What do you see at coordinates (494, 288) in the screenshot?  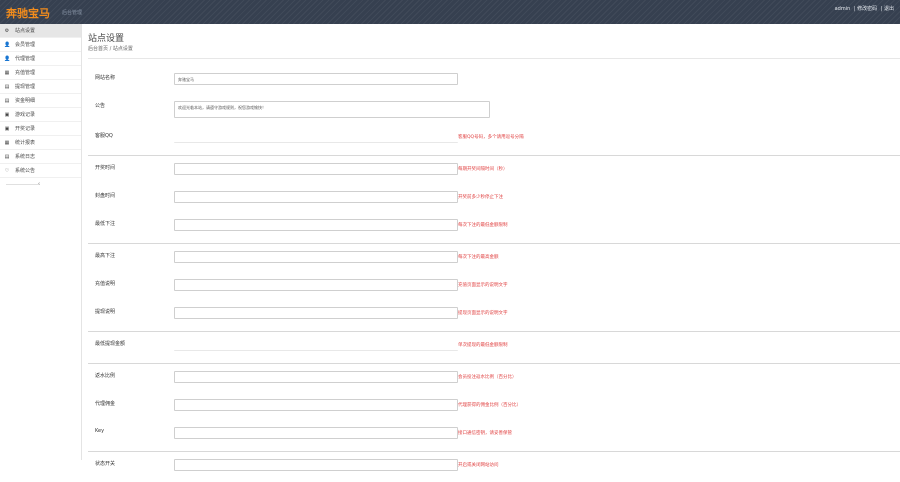 I see `form-row: 充值说明 充值页面显示的说明文字` at bounding box center [494, 288].